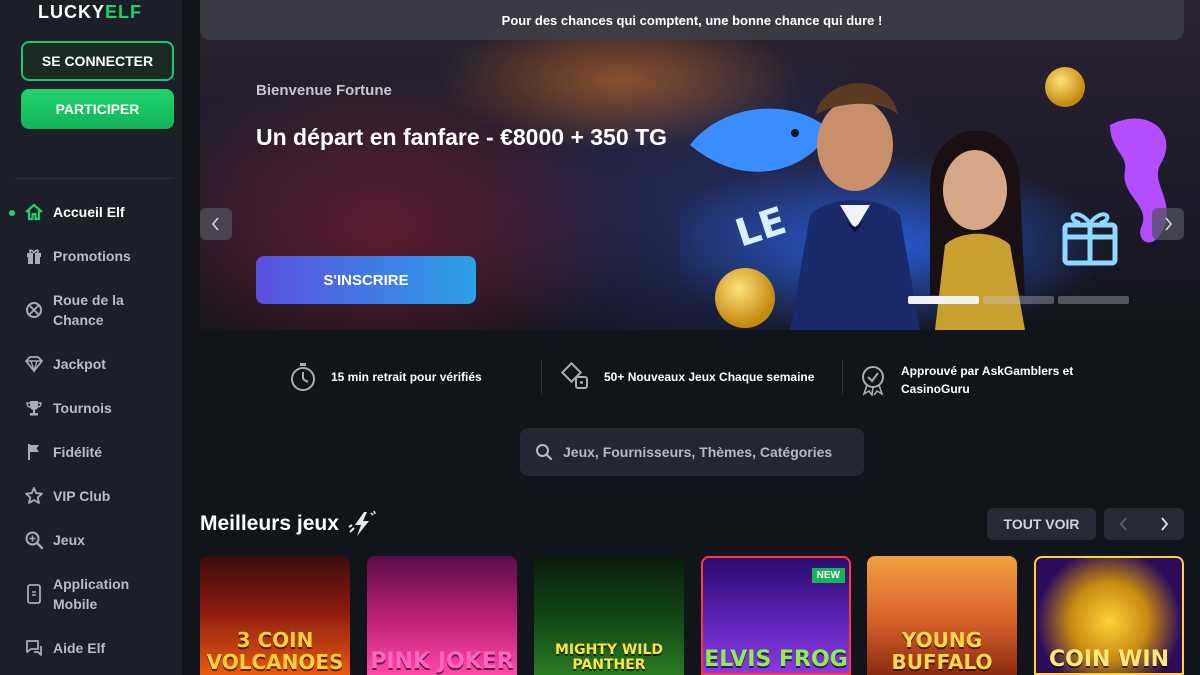  Describe the element at coordinates (275, 651) in the screenshot. I see `game-title: 3 COIN VOLCANOES` at that location.